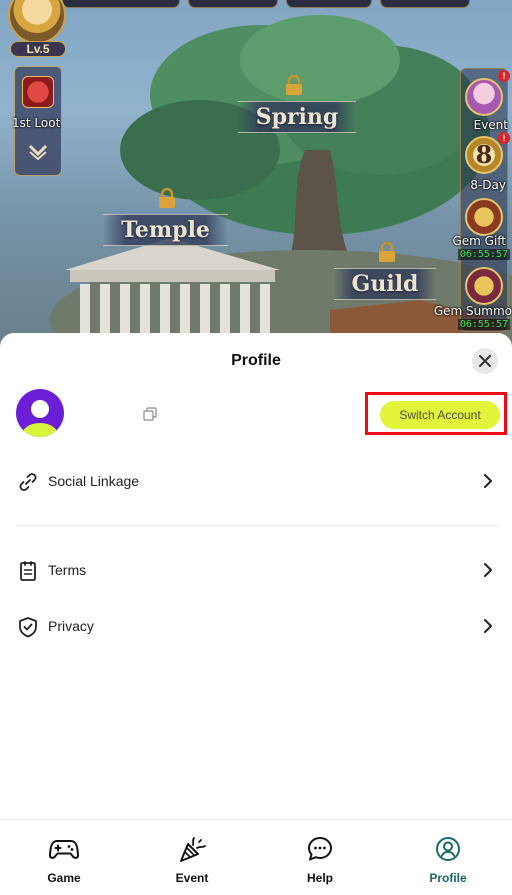 The image size is (512, 895). I want to click on social-linkage-label: Social Linkage, so click(94, 481).